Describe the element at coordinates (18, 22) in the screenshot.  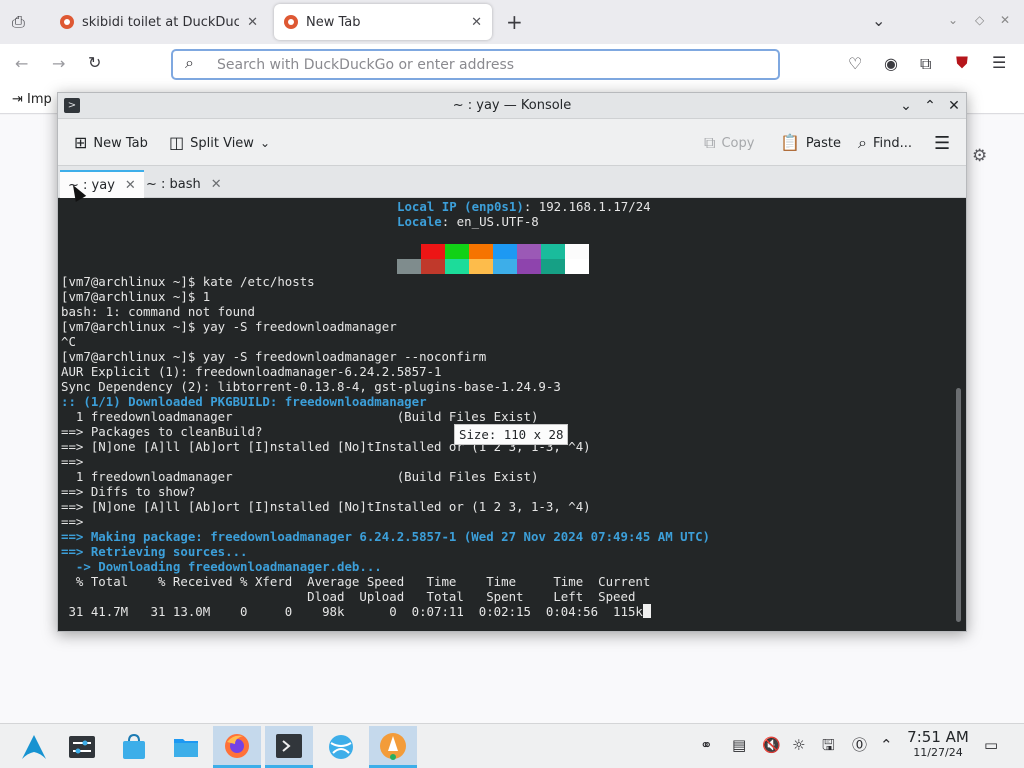
I see `list-all-tabs-icon: ⎙` at that location.